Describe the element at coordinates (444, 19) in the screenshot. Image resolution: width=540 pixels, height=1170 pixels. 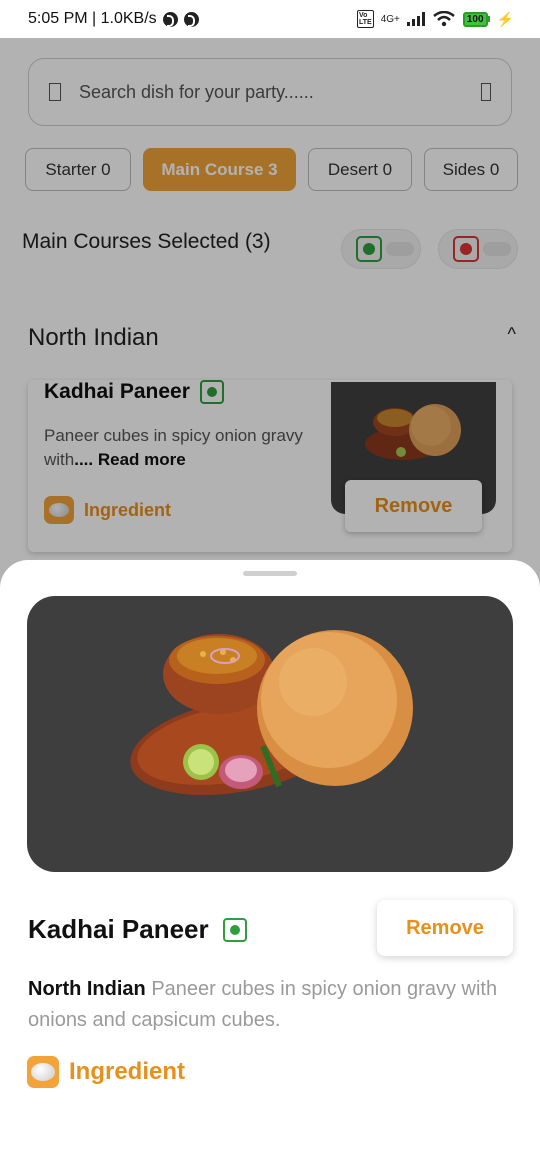
I see `wifi-icon` at that location.